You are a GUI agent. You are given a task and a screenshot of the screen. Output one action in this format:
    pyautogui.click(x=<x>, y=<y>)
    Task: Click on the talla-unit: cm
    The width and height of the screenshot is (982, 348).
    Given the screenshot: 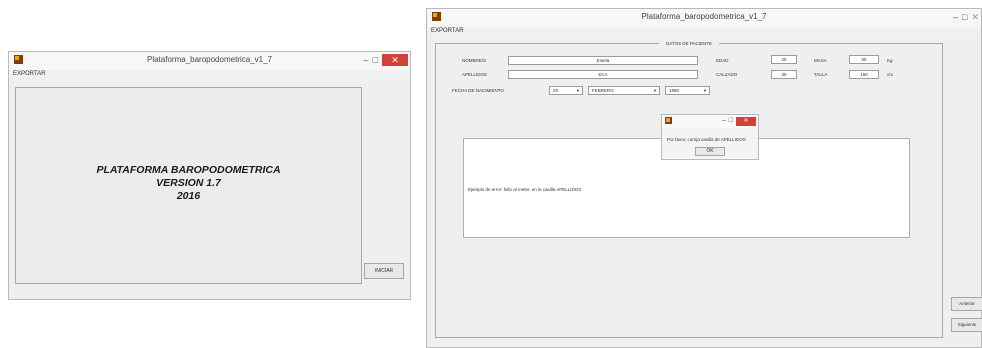 What is the action you would take?
    pyautogui.click(x=890, y=74)
    